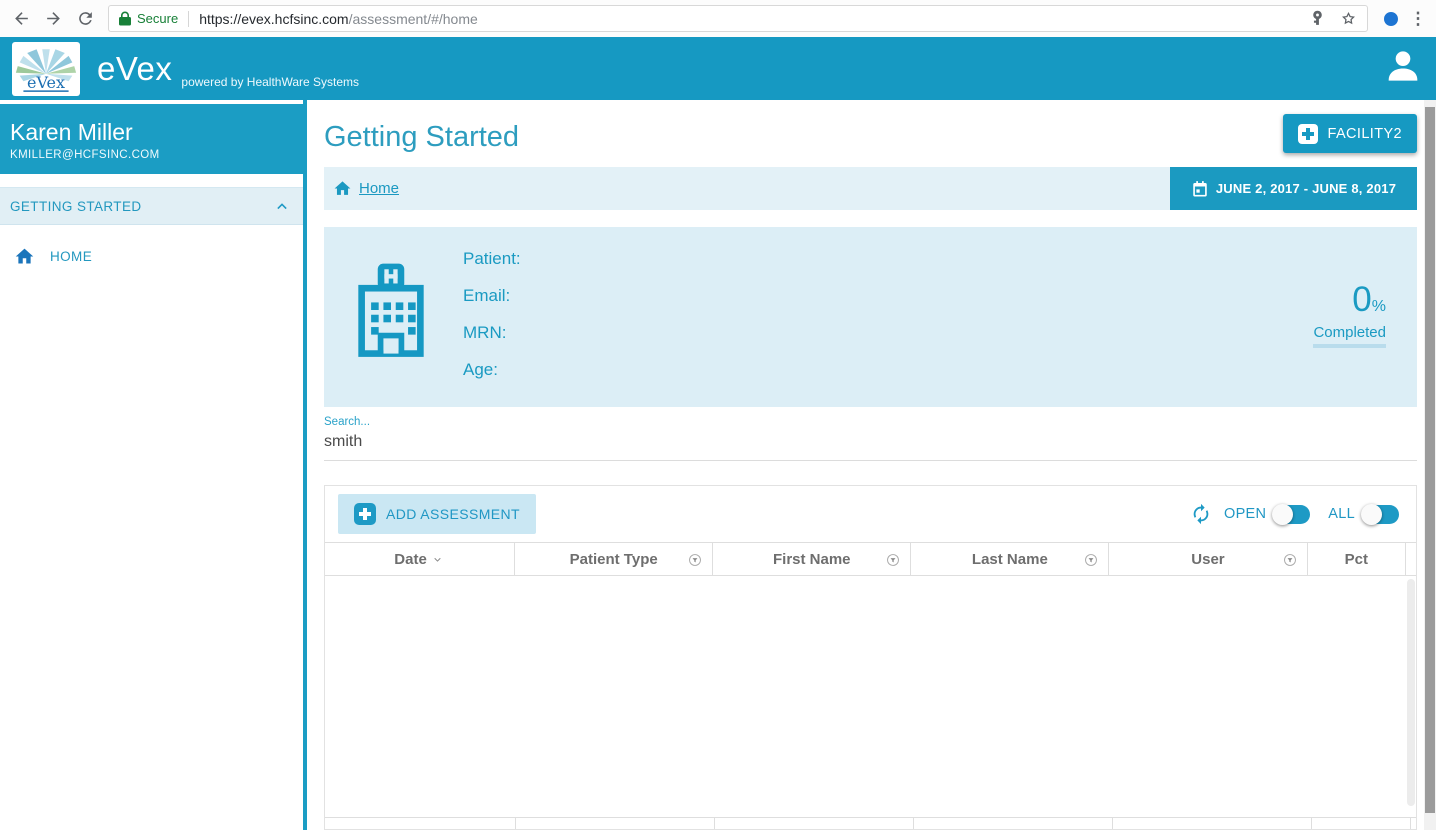 This screenshot has height=830, width=1436. I want to click on all-toggle, so click(1380, 514).